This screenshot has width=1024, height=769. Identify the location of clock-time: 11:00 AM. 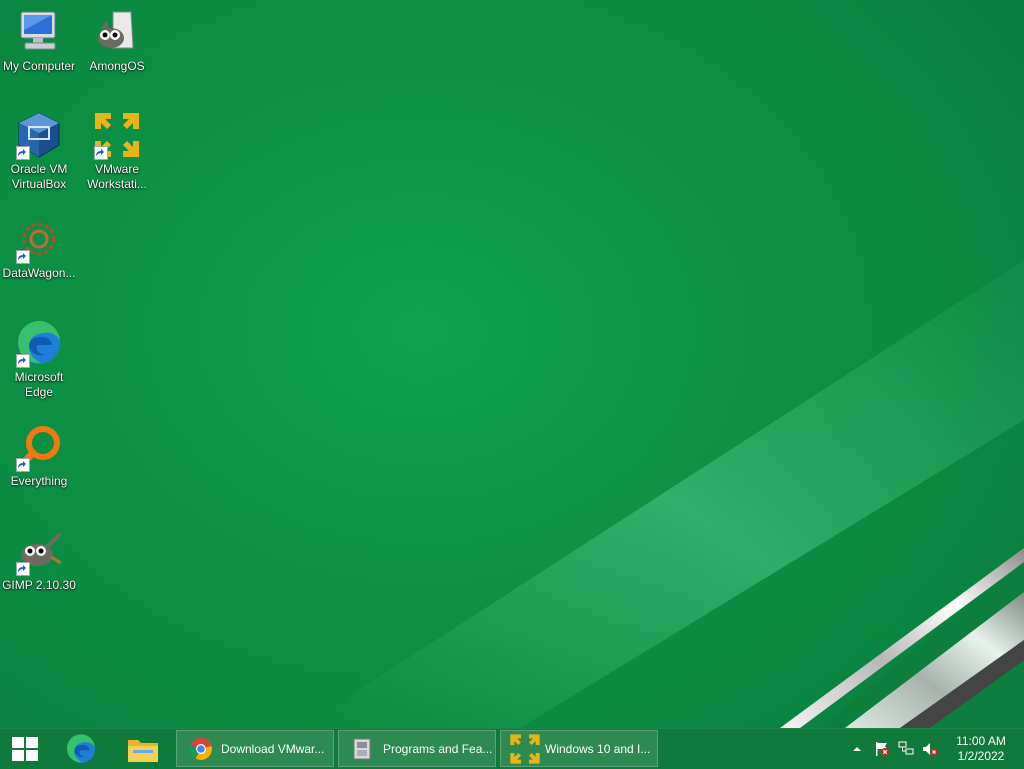
(981, 741).